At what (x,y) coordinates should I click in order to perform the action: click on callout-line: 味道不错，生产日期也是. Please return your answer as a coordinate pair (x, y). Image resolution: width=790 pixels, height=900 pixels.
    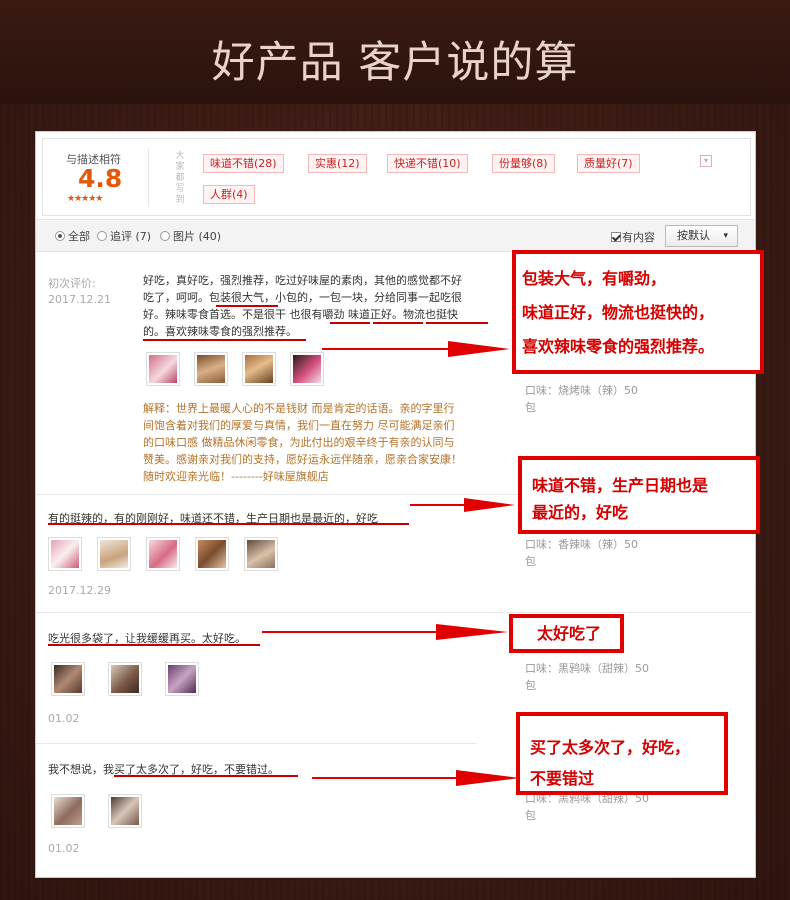
    Looking at the image, I should click on (620, 485).